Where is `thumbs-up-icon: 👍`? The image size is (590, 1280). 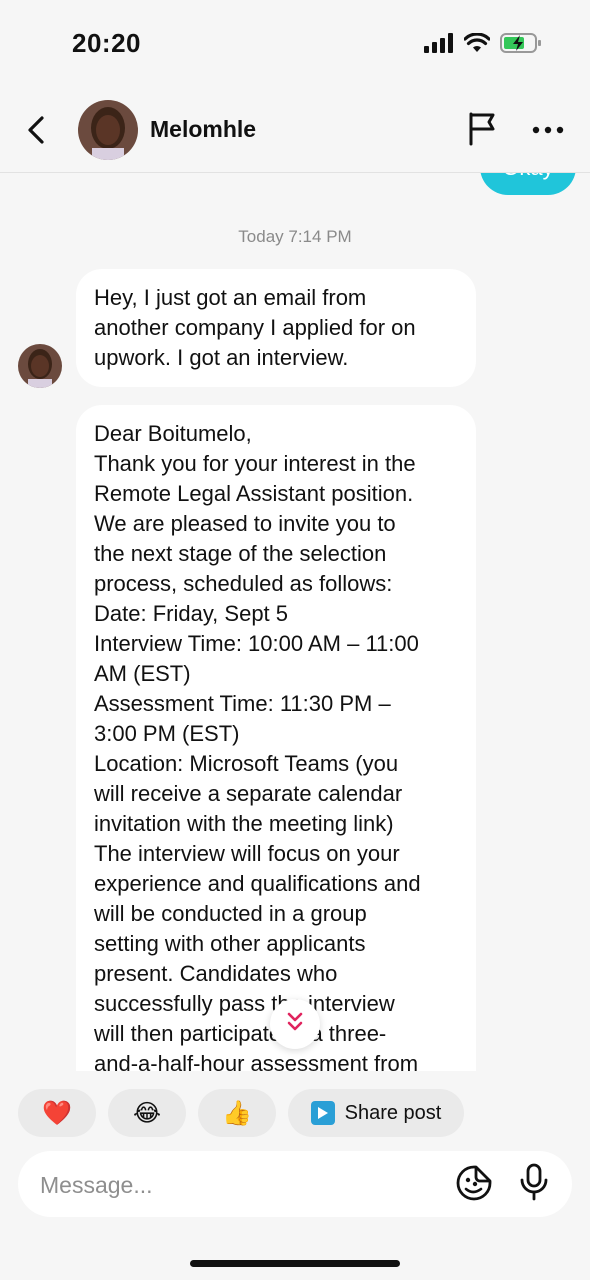
thumbs-up-icon: 👍 is located at coordinates (237, 1113).